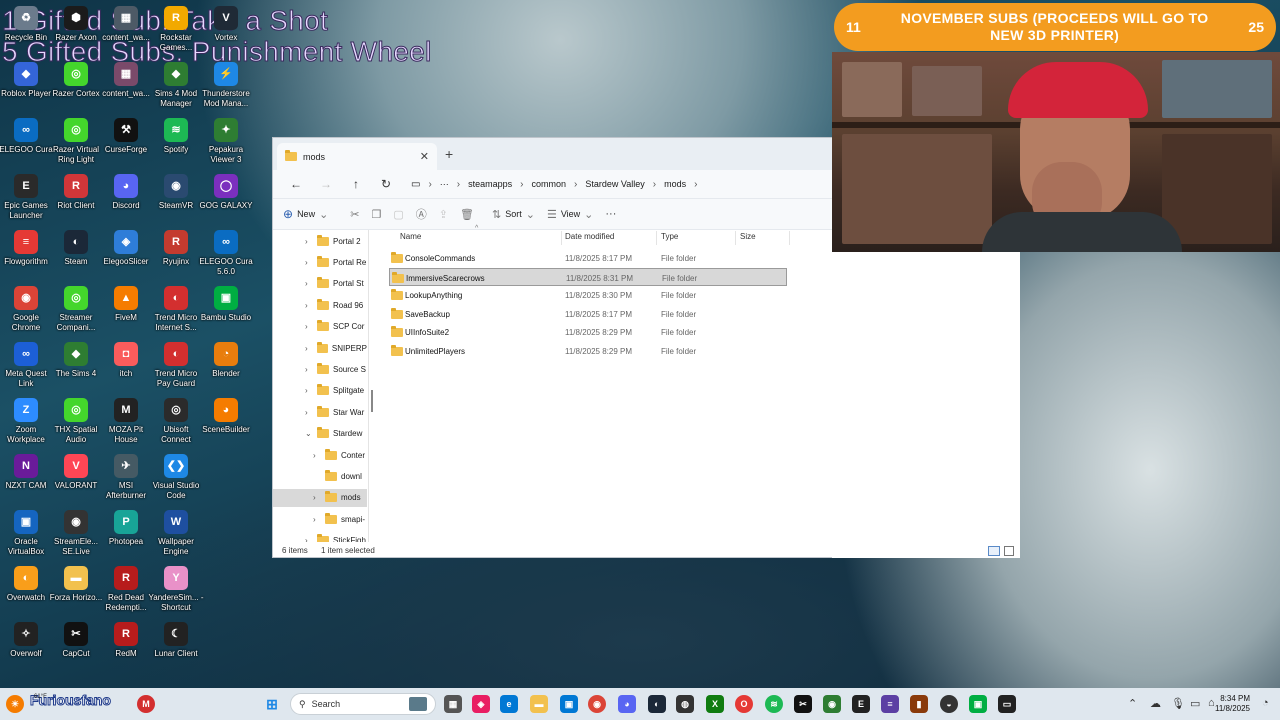 Image resolution: width=1280 pixels, height=720 pixels. Describe the element at coordinates (146, 704) in the screenshot. I see `mario-icon: M` at that location.